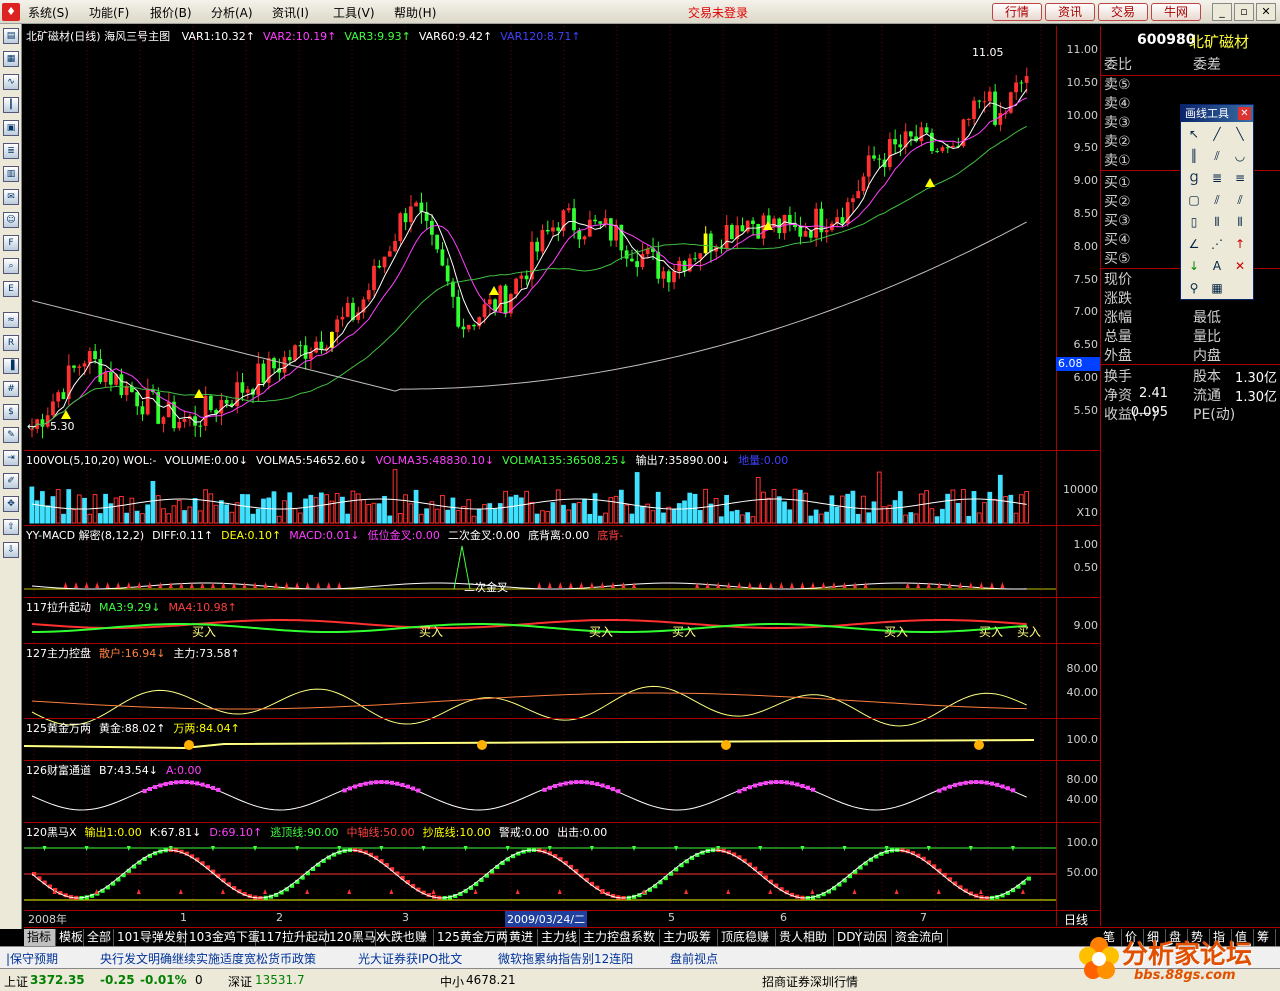  Describe the element at coordinates (11, 197) in the screenshot. I see `mail-icon: ✉` at that location.